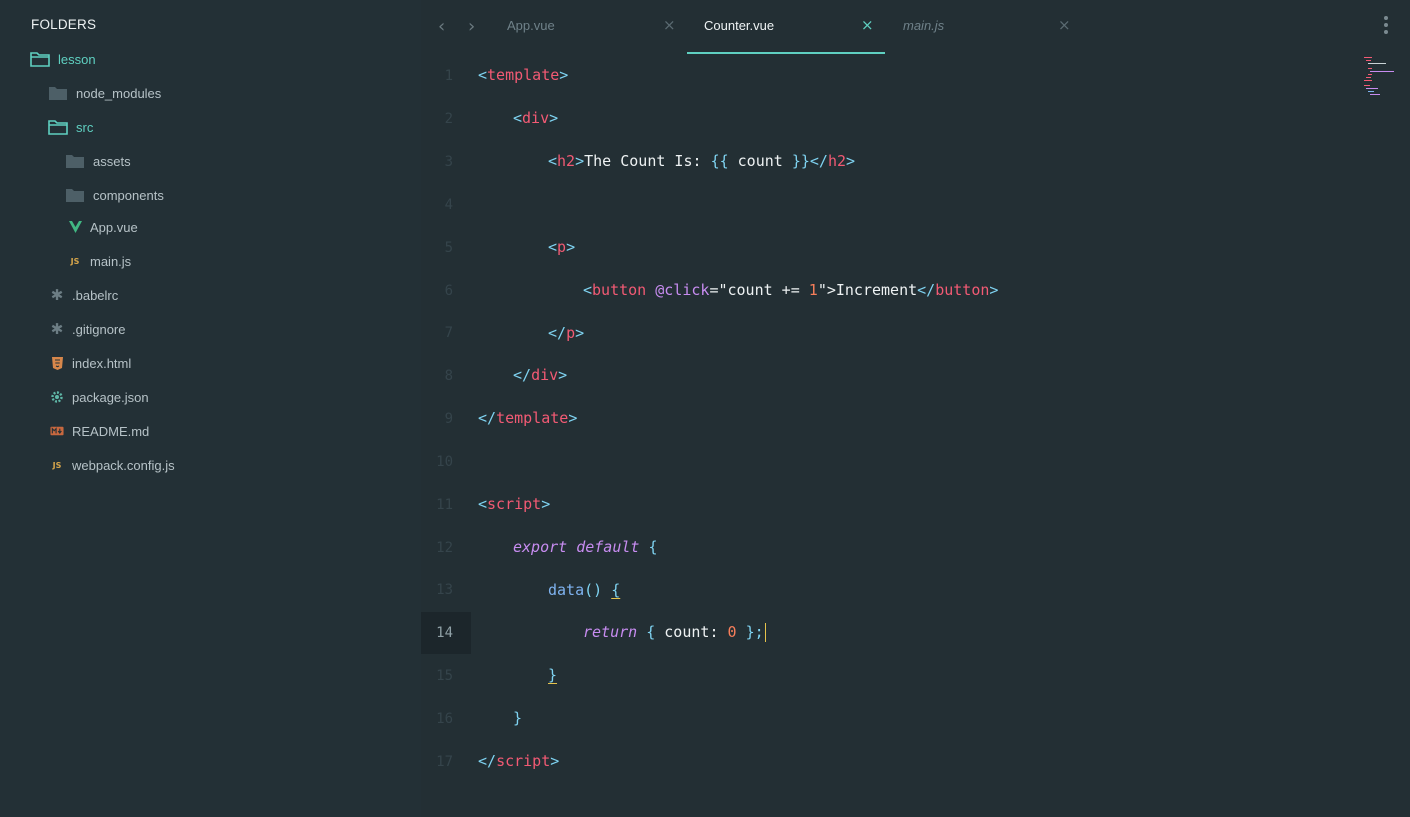 The height and width of the screenshot is (817, 1410). What do you see at coordinates (988, 27) in the screenshot?
I see `tab-main-js: main.js ×` at bounding box center [988, 27].